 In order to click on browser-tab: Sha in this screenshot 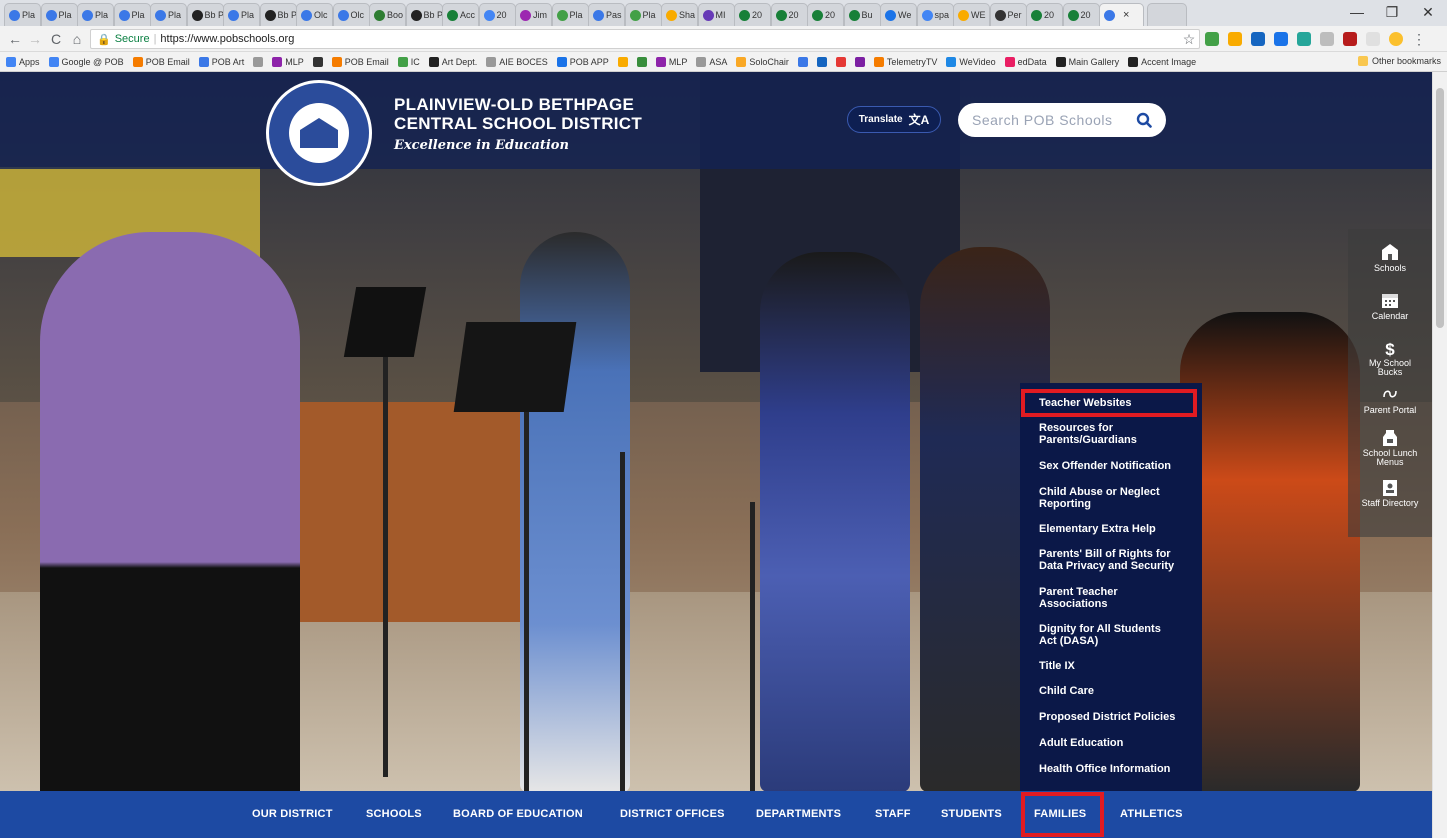, I will do `click(679, 14)`.